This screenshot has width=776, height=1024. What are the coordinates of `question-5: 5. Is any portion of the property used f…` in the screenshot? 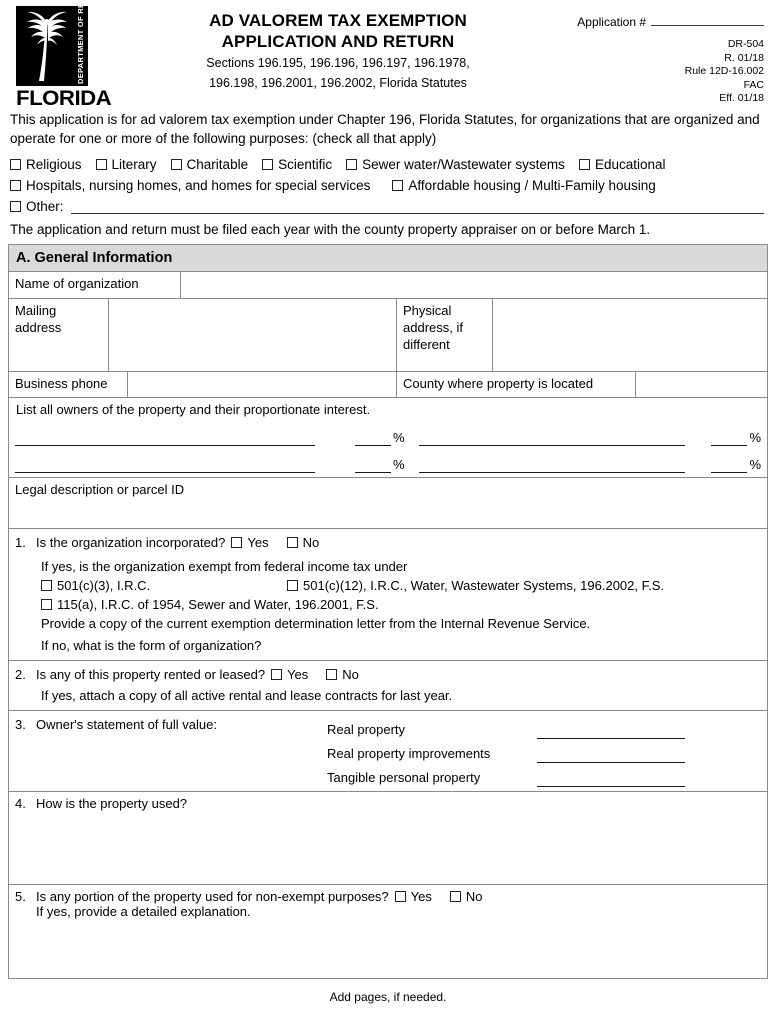 It's located at (388, 932).